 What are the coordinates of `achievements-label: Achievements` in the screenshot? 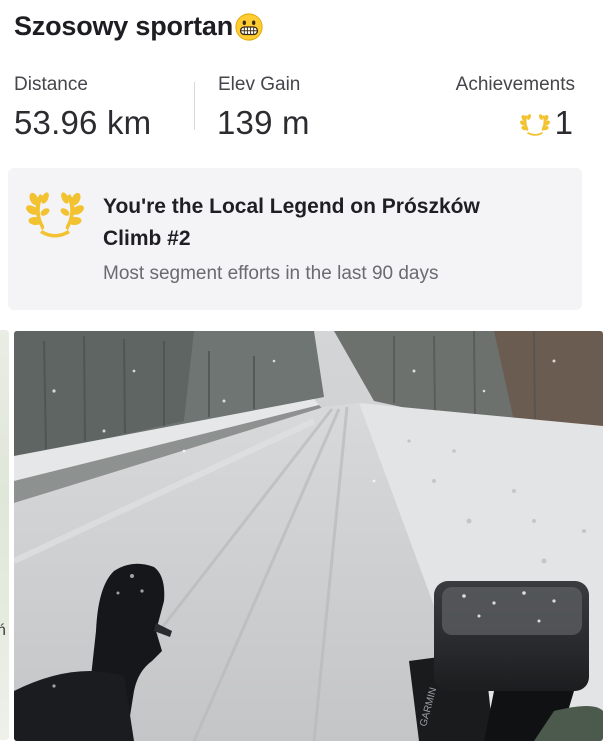 It's located at (515, 84).